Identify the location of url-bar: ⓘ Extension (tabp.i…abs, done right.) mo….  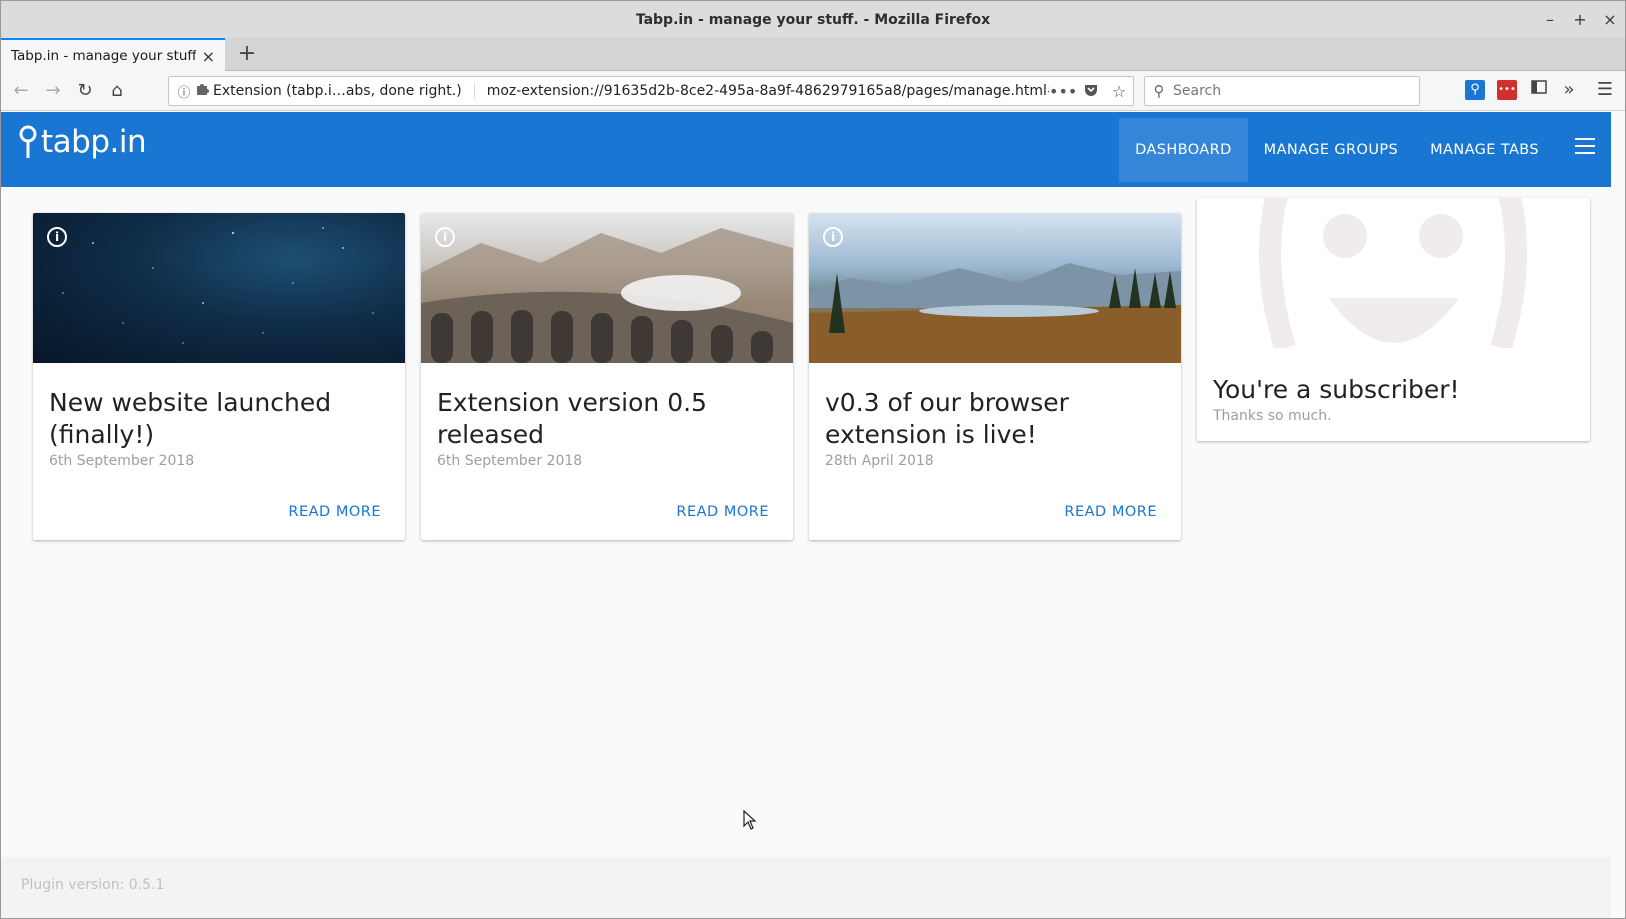
(651, 91).